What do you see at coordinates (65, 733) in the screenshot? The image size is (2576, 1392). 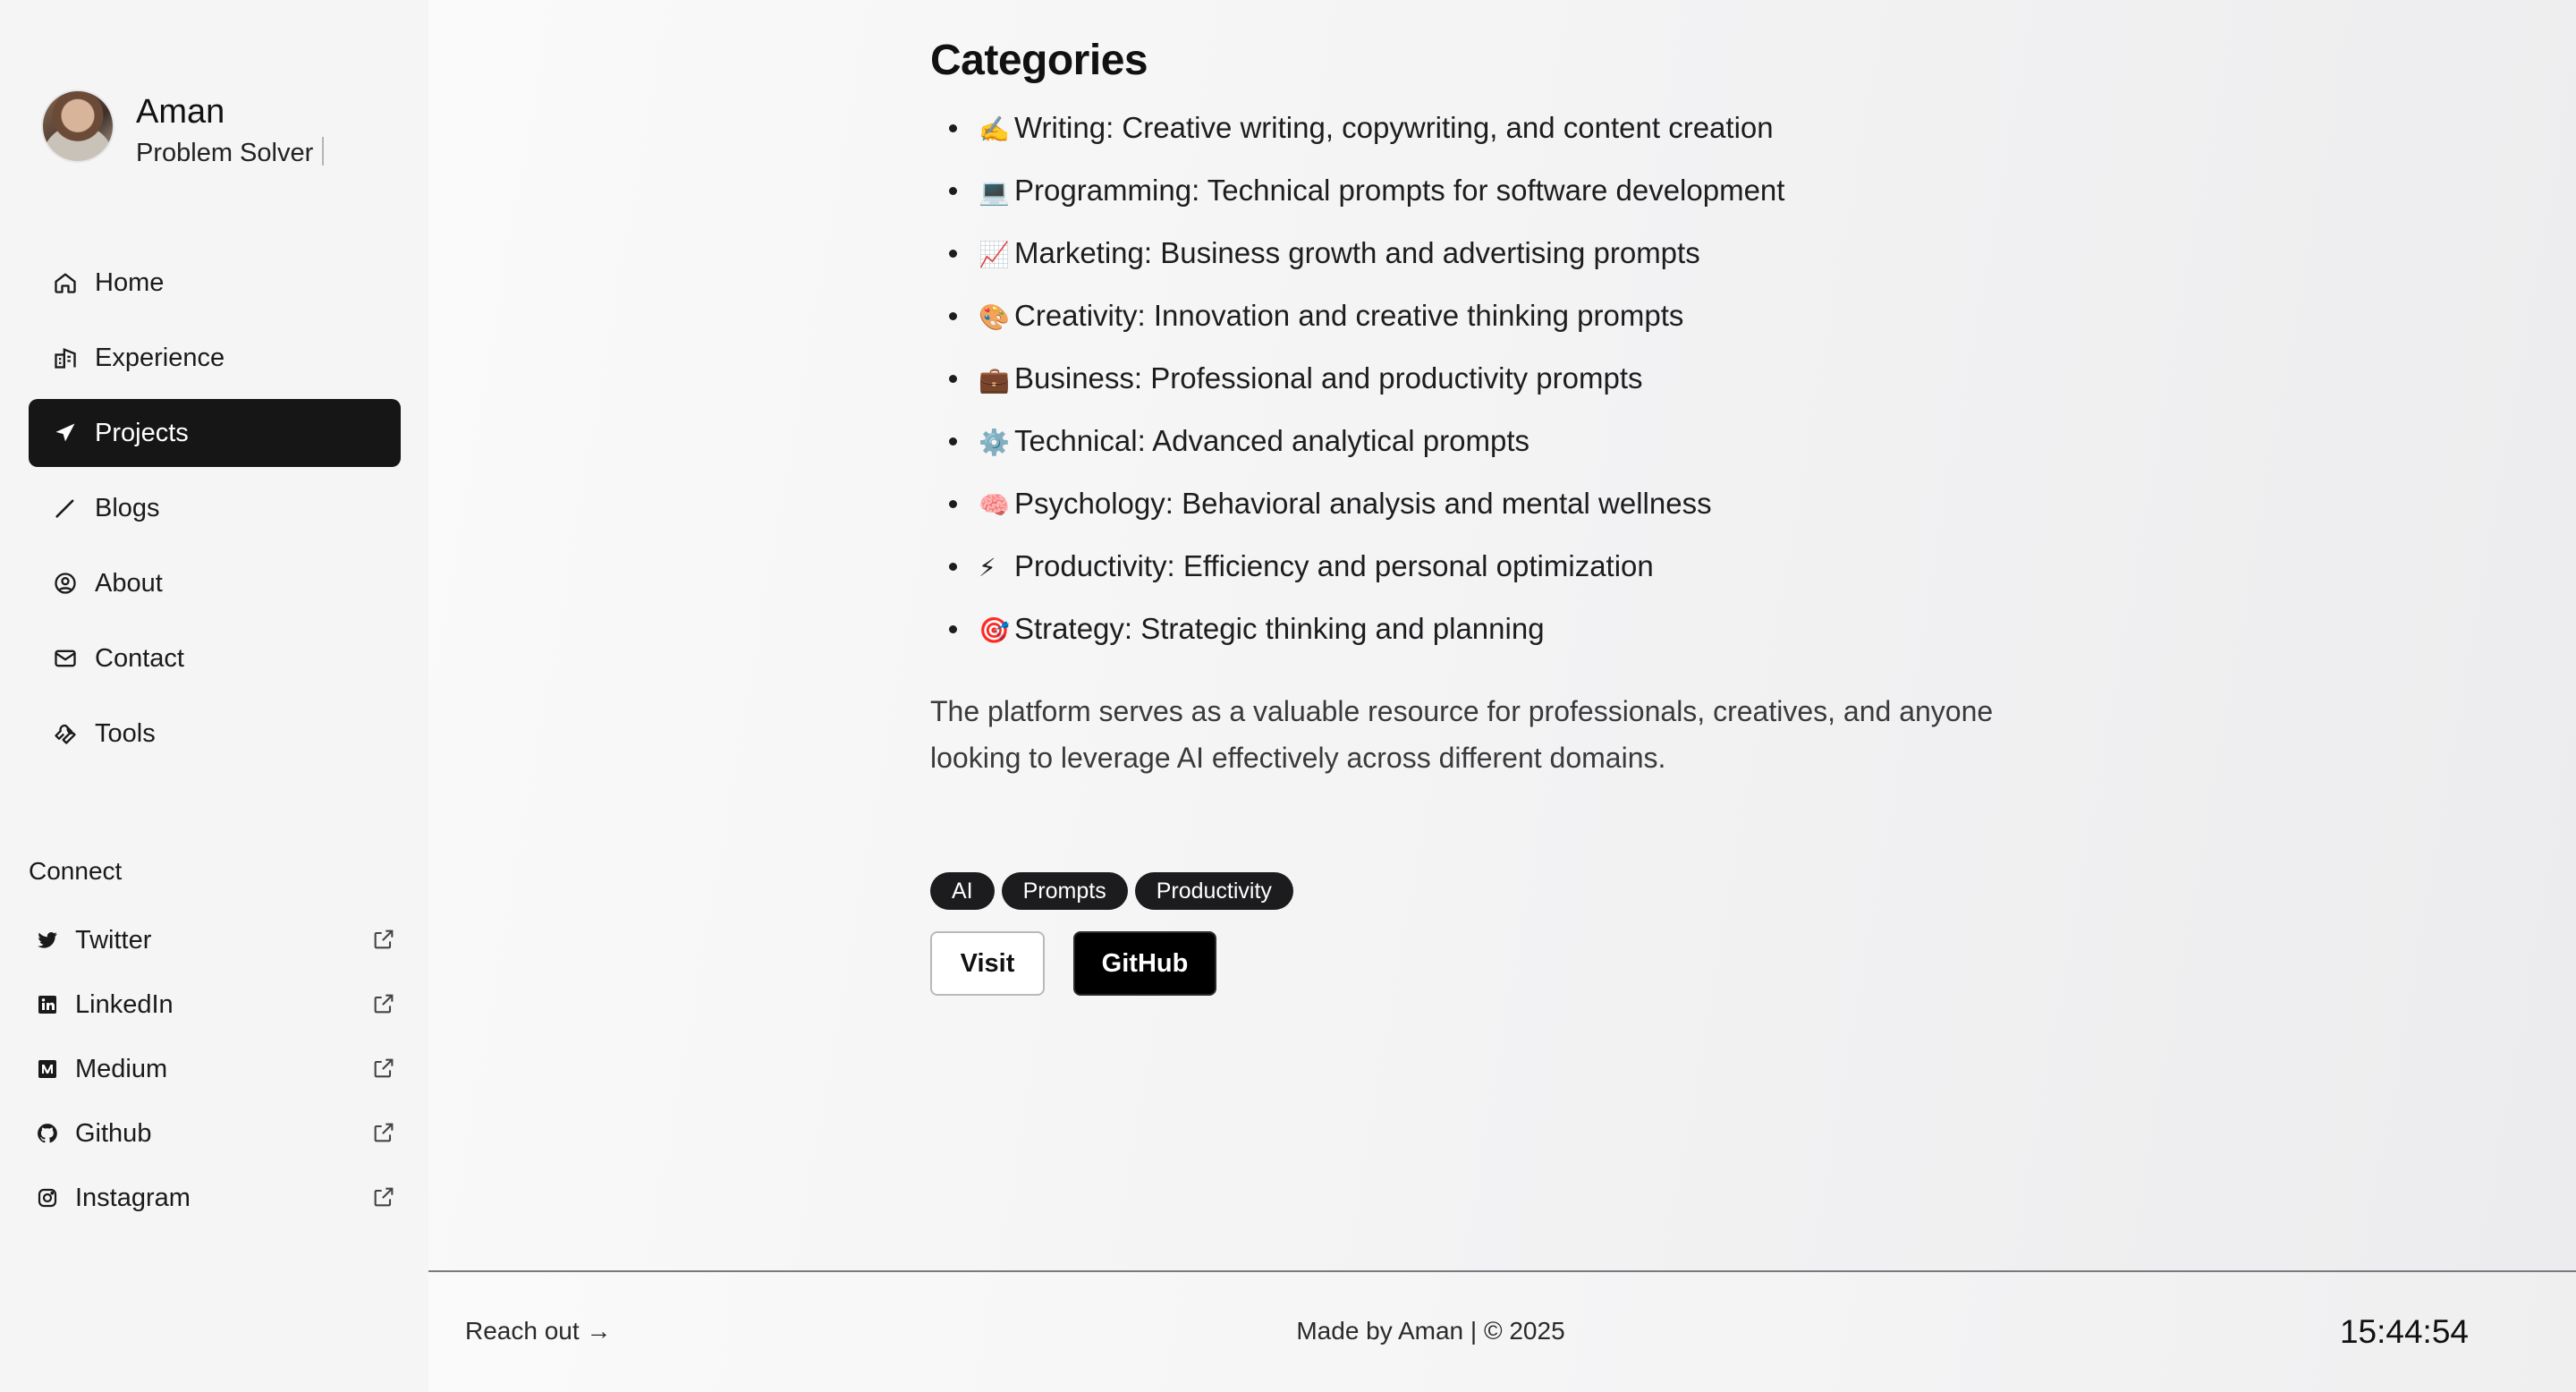 I see `wrench-icon` at bounding box center [65, 733].